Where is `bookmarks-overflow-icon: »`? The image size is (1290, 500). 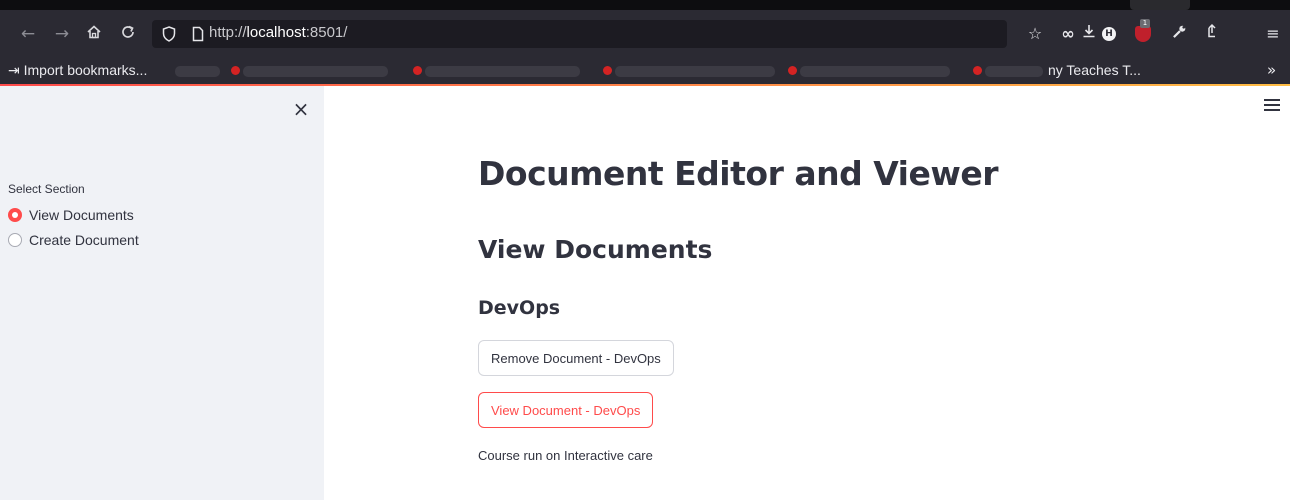
bookmarks-overflow-icon: » is located at coordinates (1271, 70).